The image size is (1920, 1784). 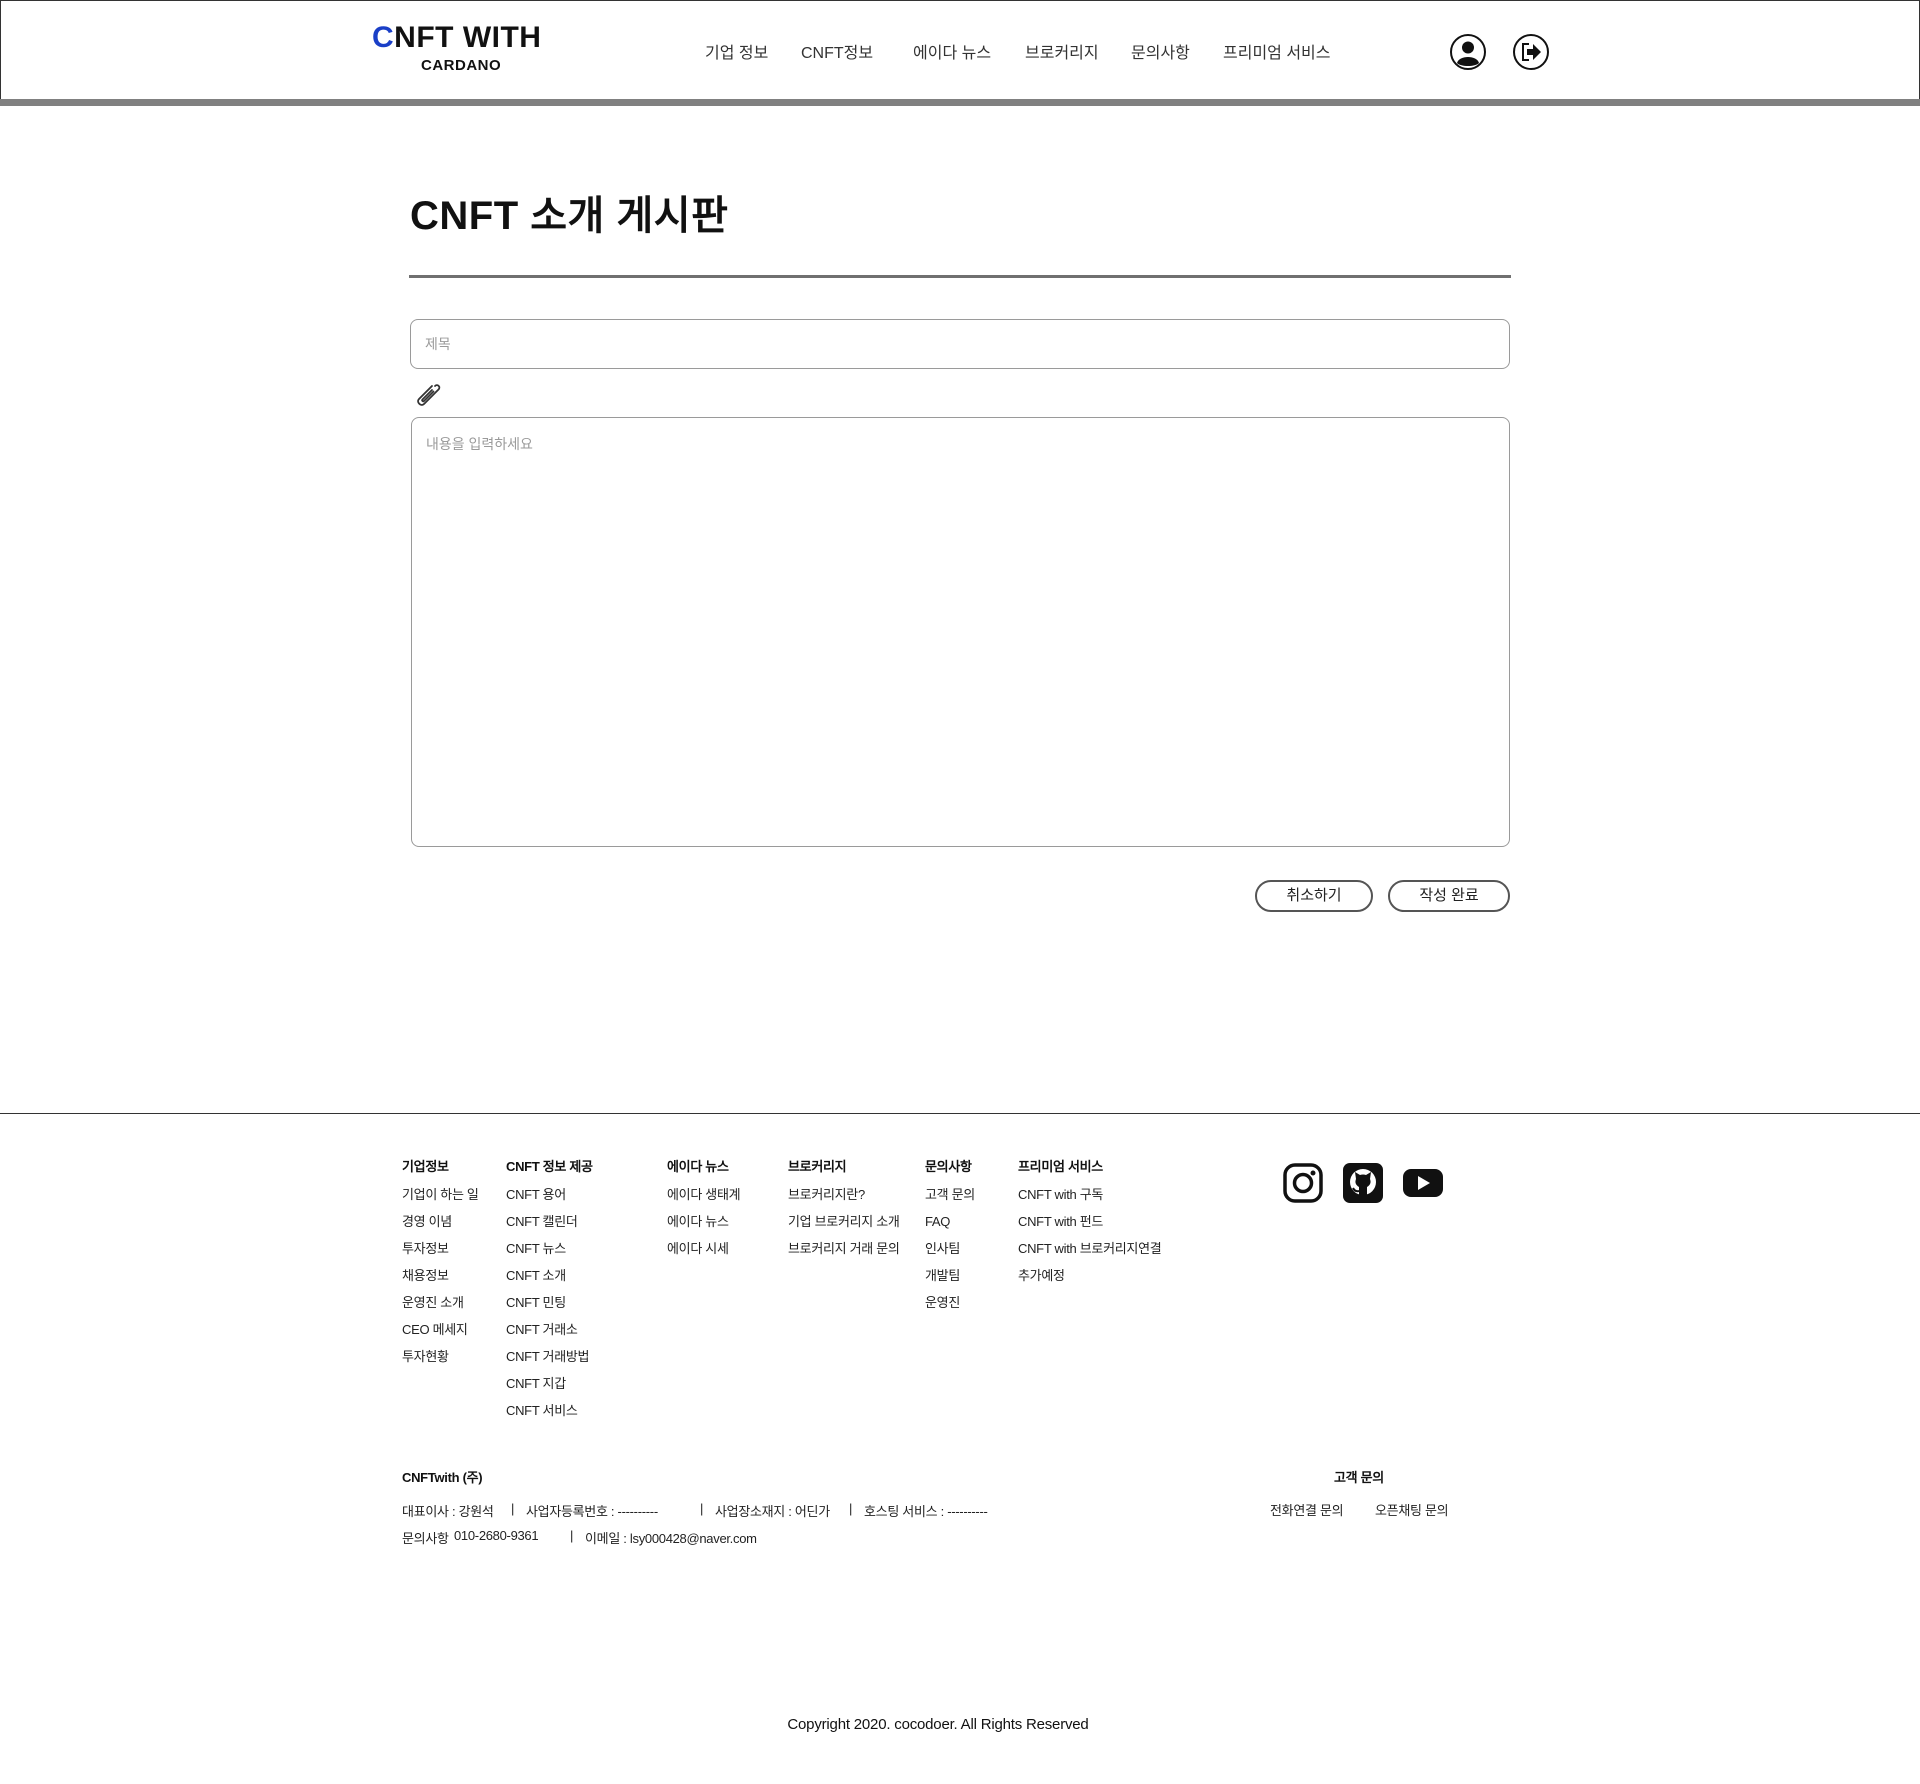 What do you see at coordinates (428, 395) in the screenshot?
I see `paperclip-icon` at bounding box center [428, 395].